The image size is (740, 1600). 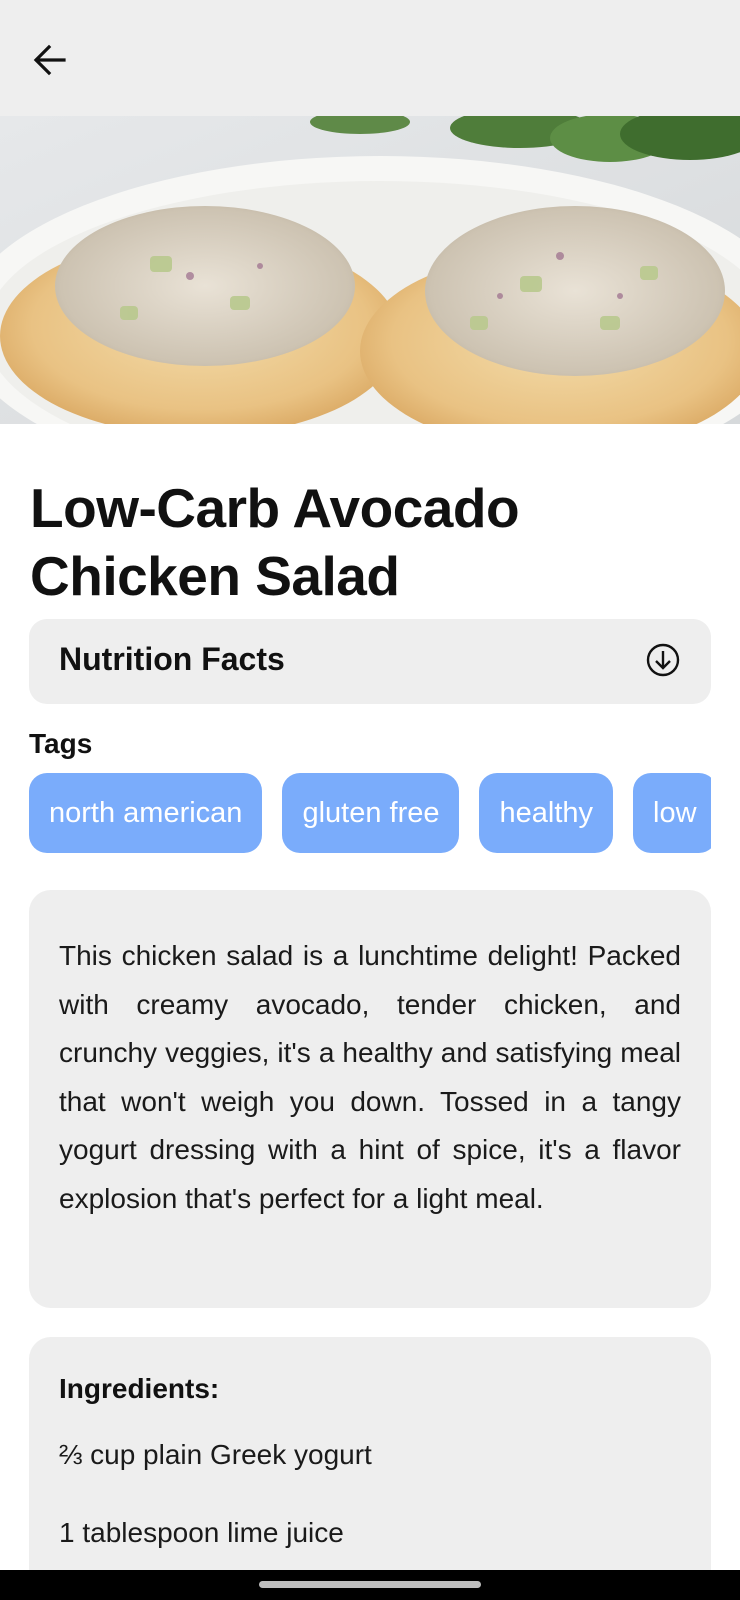 What do you see at coordinates (663, 660) in the screenshot?
I see `circle-arrow-down-icon` at bounding box center [663, 660].